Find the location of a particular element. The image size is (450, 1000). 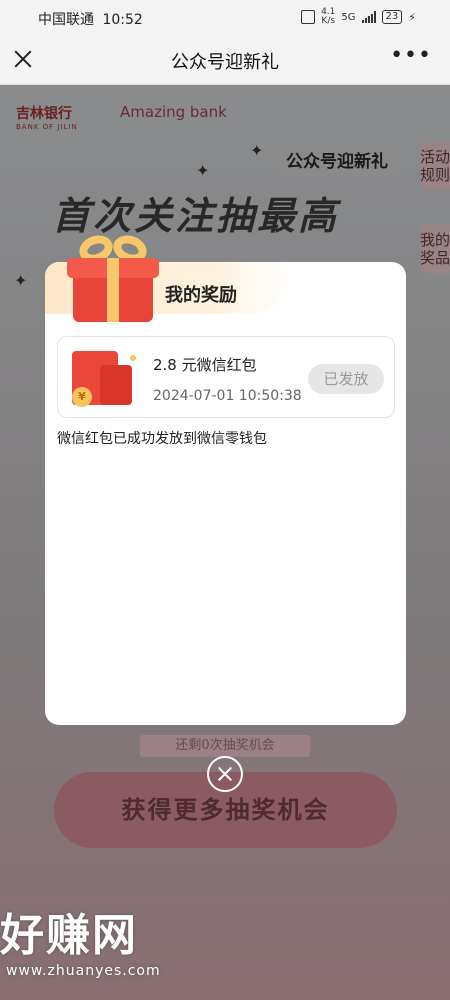

reward-time: 2024-07-01 10:50:38 is located at coordinates (227, 396).